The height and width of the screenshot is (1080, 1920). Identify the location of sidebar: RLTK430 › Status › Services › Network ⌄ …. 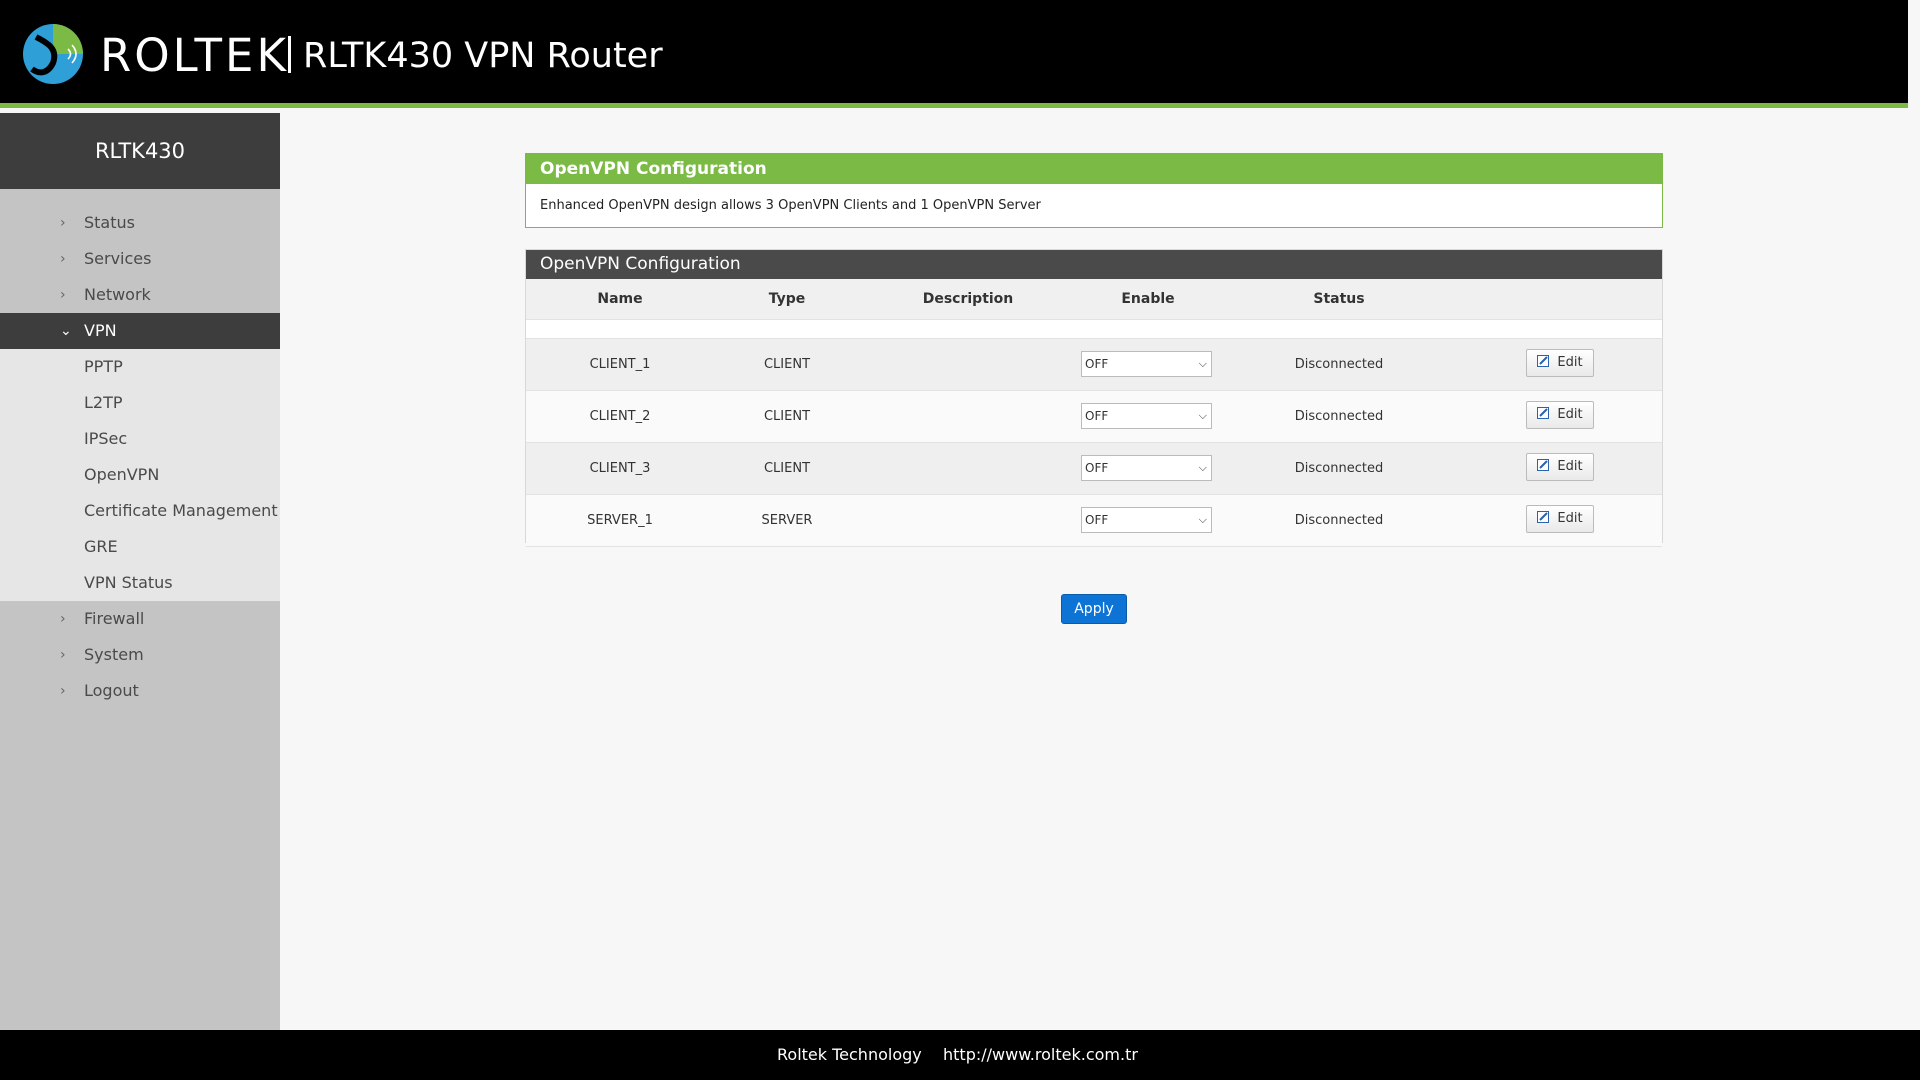
(140, 571).